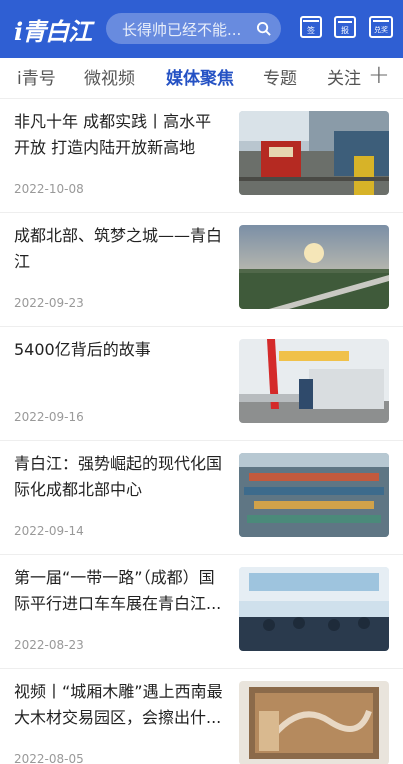 The image size is (403, 764). What do you see at coordinates (120, 249) in the screenshot?
I see `article-title: 成都北部、筑梦之城——青白江` at bounding box center [120, 249].